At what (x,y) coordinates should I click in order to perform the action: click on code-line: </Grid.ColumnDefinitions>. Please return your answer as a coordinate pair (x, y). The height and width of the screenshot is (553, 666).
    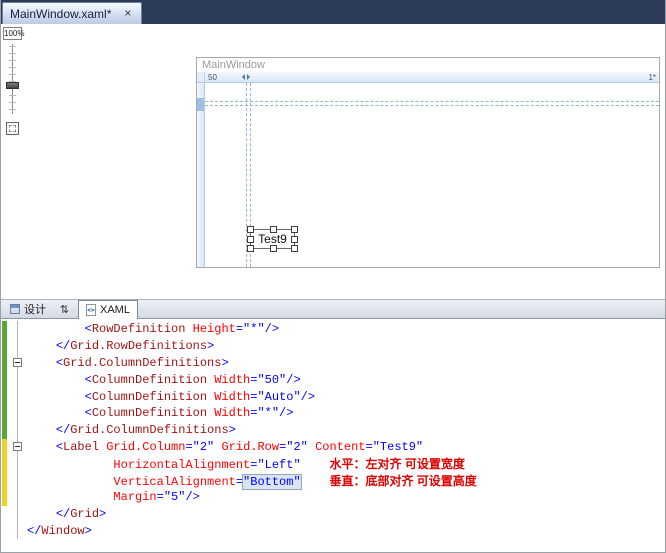
    Looking at the image, I should click on (333, 430).